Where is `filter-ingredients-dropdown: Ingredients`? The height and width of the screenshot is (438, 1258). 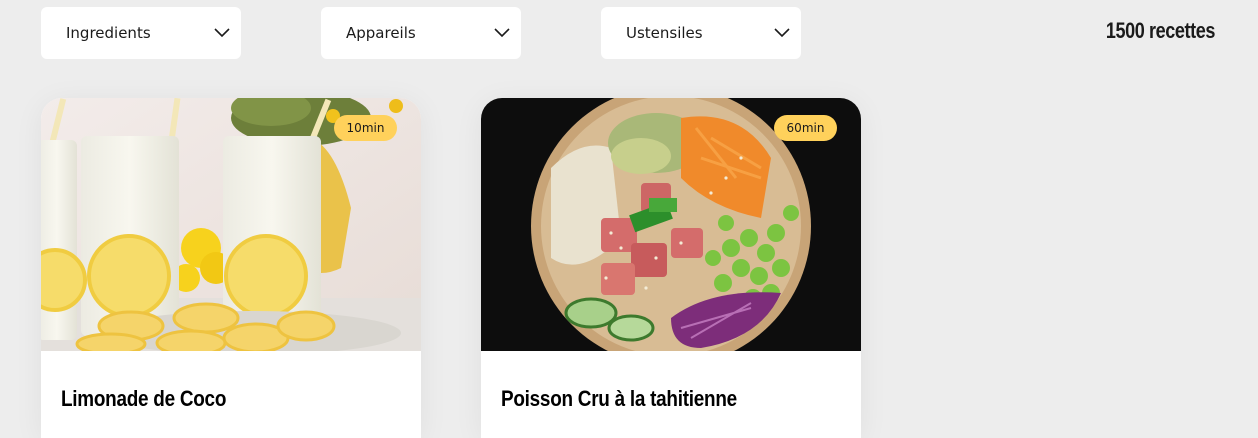 filter-ingredients-dropdown: Ingredients is located at coordinates (141, 33).